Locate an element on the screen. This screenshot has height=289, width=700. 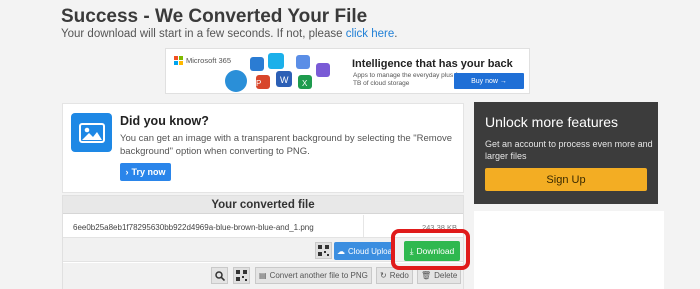
qr-code-button is located at coordinates (323, 250).